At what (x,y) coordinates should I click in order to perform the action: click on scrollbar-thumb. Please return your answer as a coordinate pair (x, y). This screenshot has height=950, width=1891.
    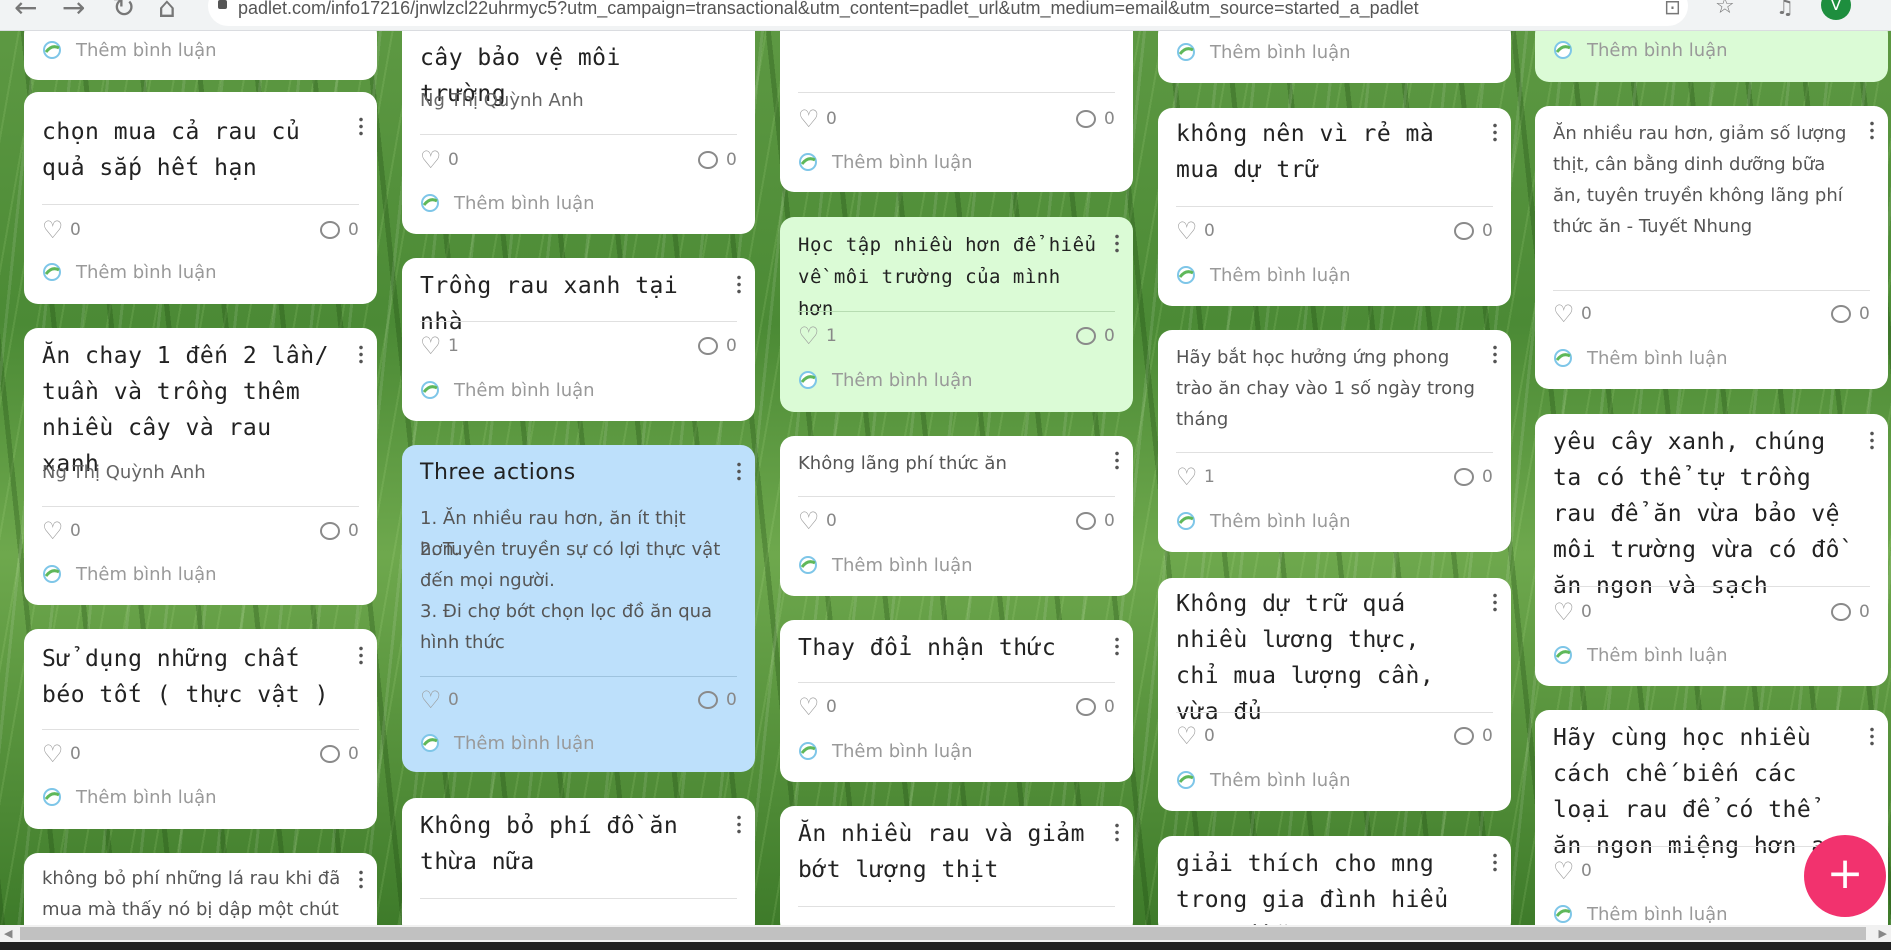
    Looking at the image, I should click on (943, 933).